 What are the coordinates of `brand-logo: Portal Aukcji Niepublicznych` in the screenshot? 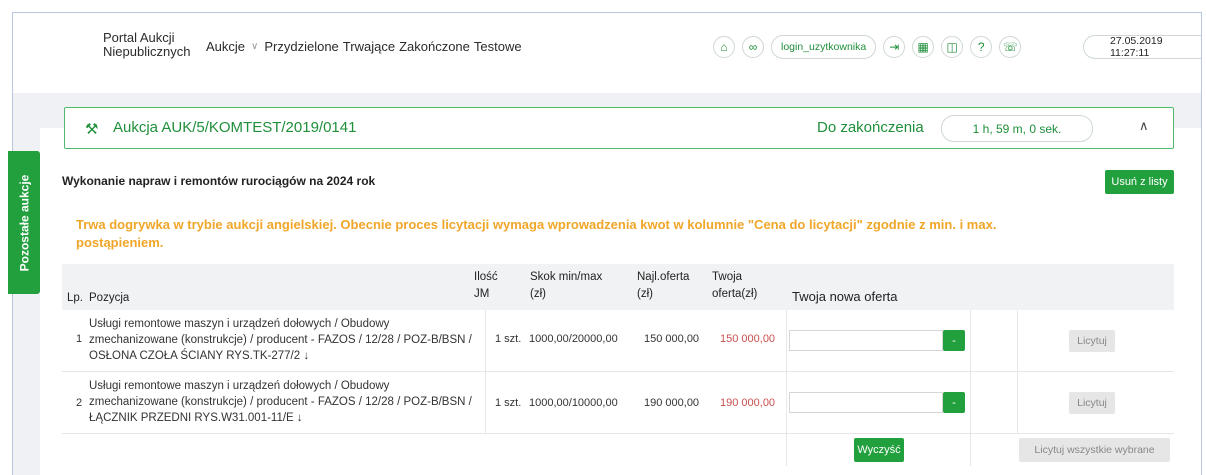 It's located at (146, 45).